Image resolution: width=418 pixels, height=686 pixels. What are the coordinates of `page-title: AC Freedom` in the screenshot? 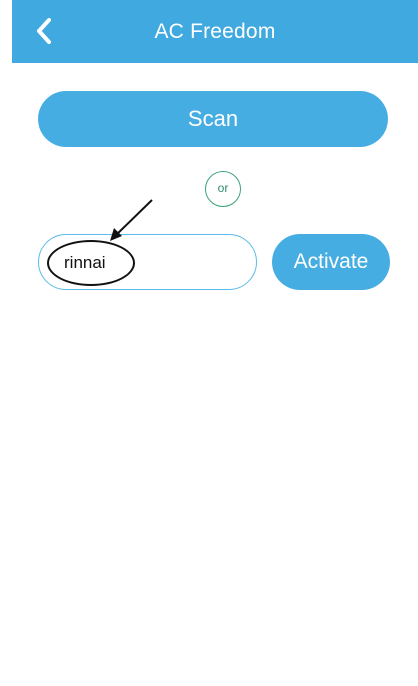 It's located at (215, 31).